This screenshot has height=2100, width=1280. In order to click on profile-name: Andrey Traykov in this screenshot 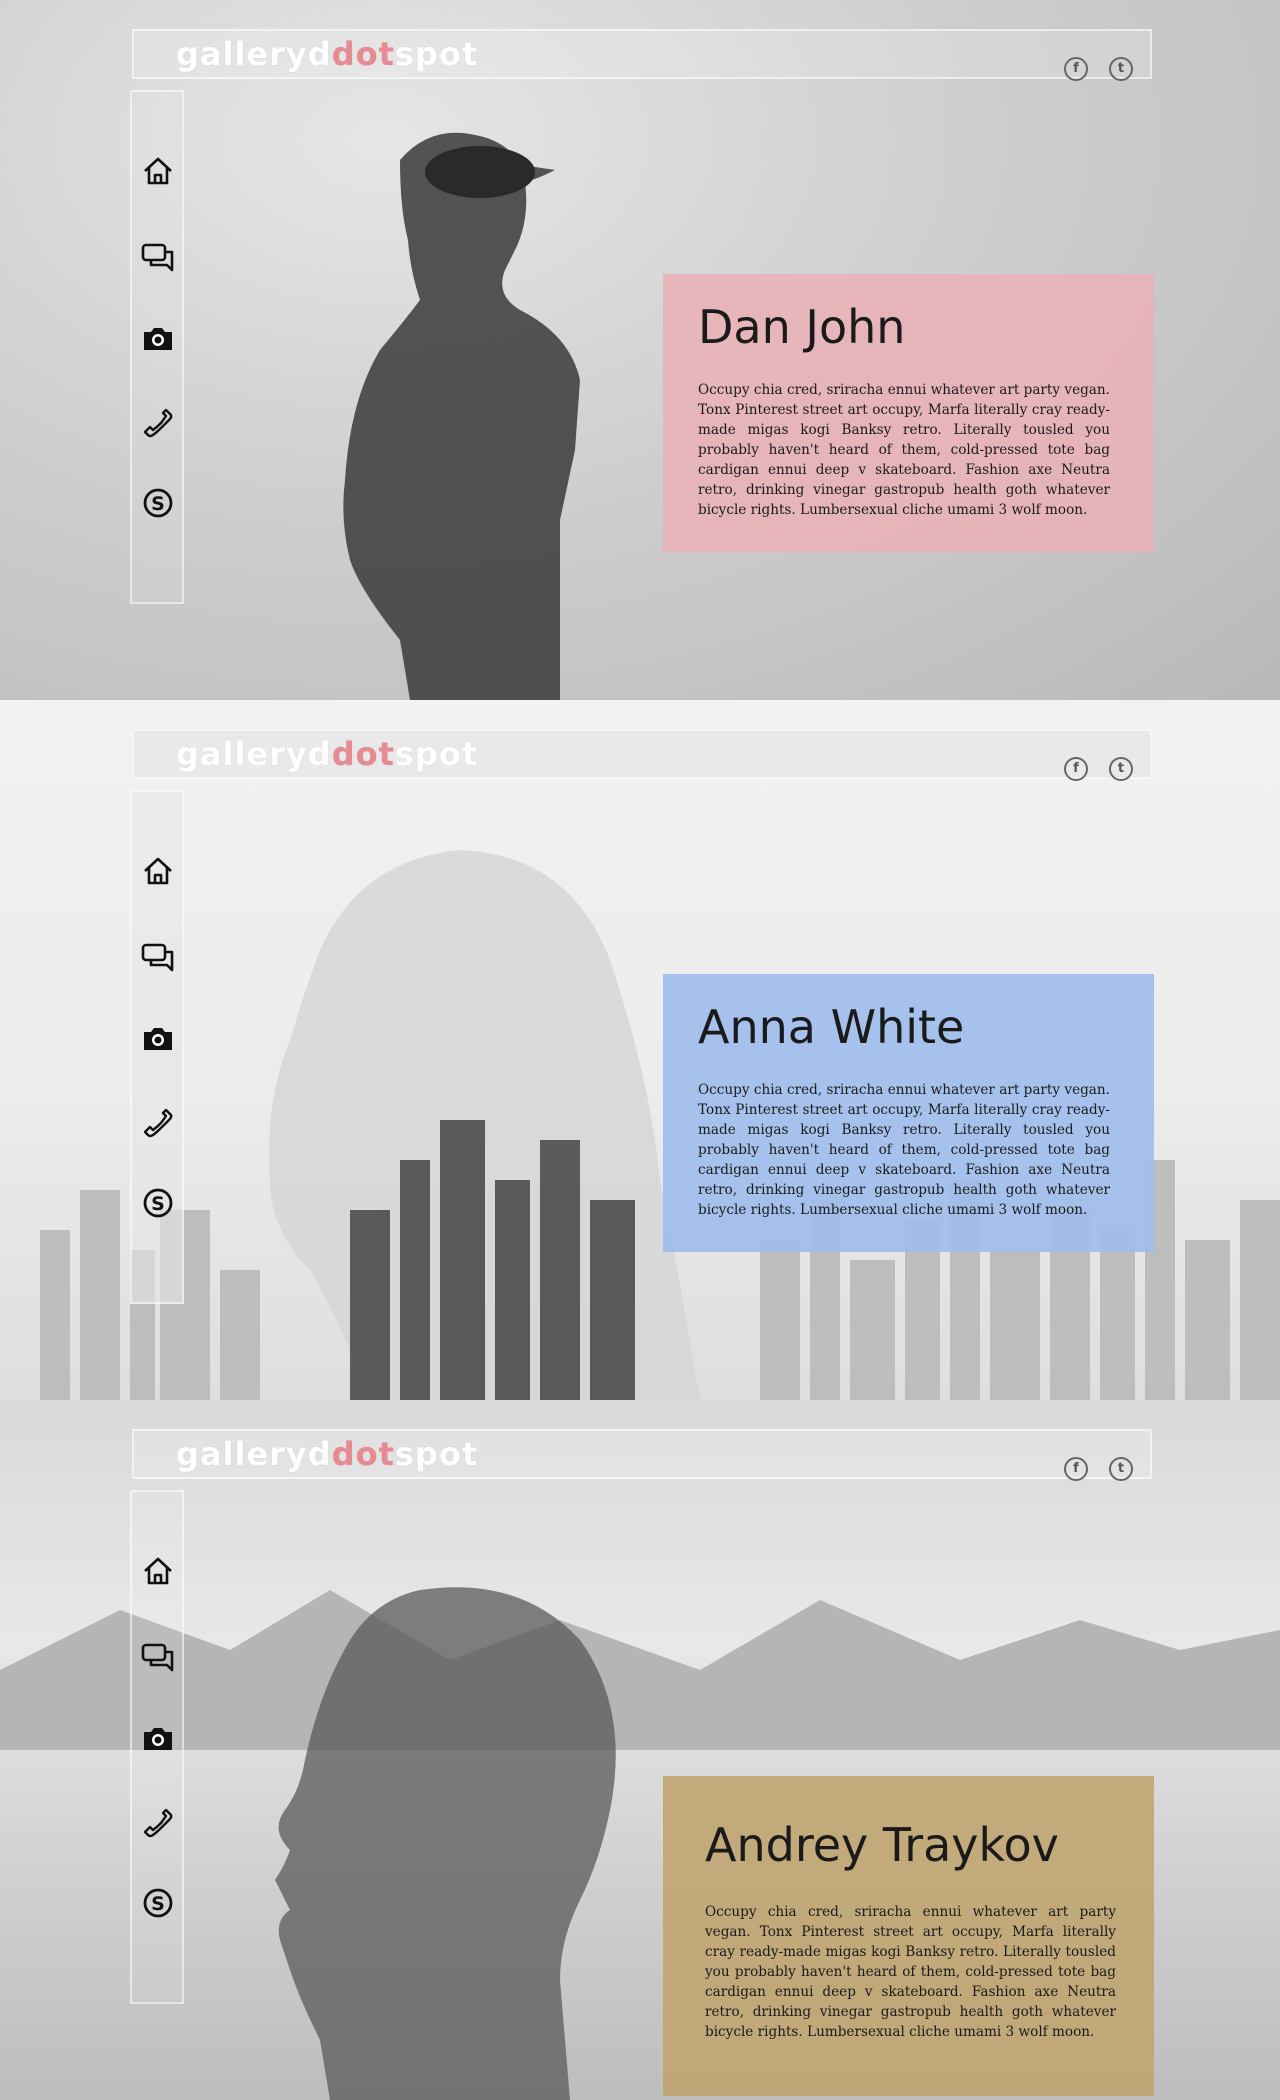, I will do `click(882, 1845)`.